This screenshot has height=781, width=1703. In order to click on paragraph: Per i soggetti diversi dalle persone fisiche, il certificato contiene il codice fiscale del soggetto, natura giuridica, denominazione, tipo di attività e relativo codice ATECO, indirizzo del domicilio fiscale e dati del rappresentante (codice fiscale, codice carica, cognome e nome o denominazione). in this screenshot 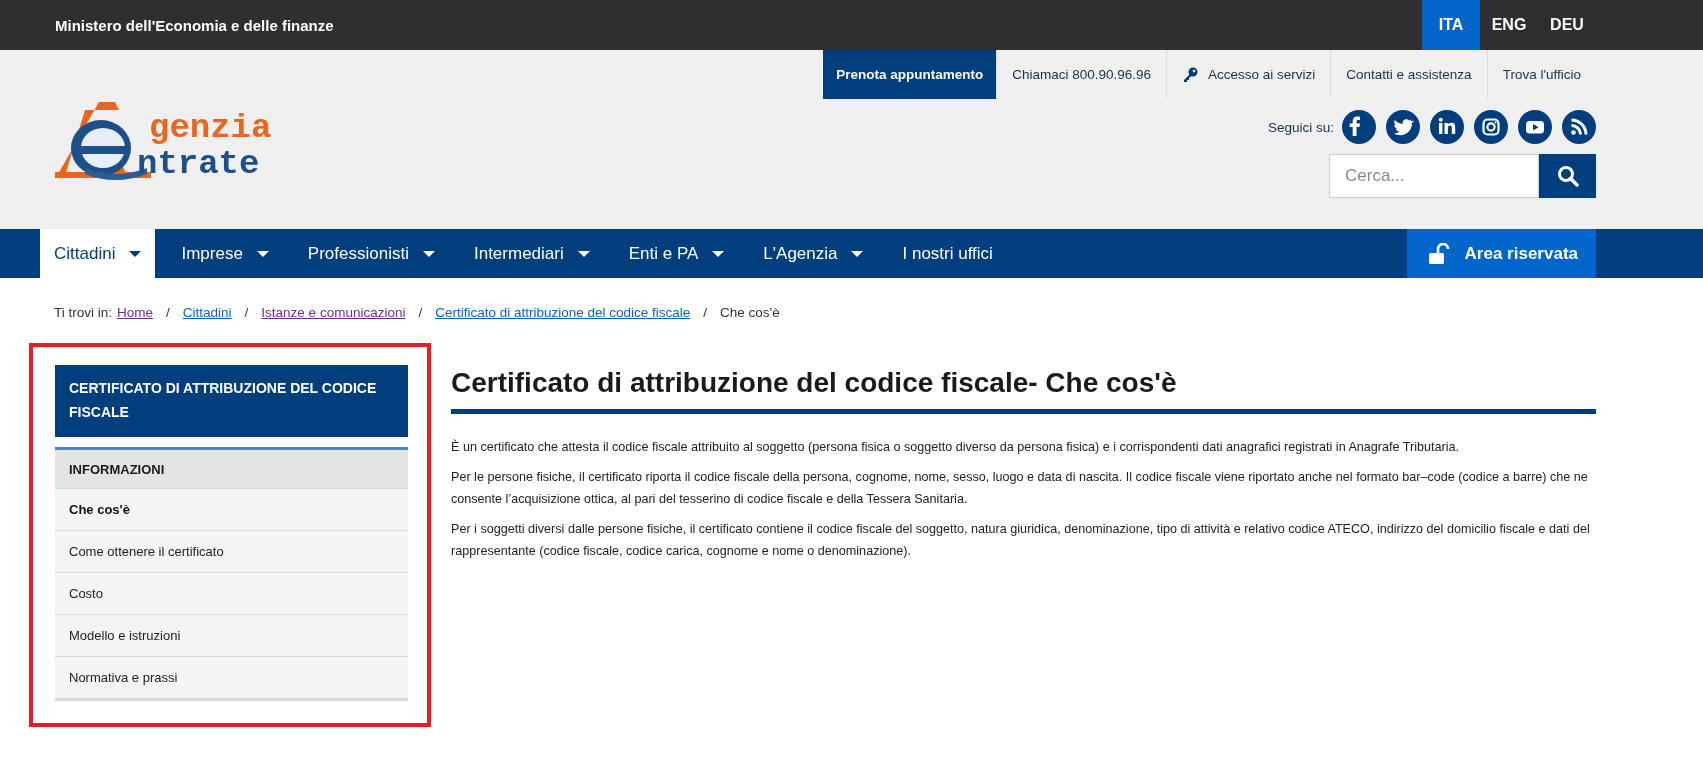, I will do `click(1021, 540)`.